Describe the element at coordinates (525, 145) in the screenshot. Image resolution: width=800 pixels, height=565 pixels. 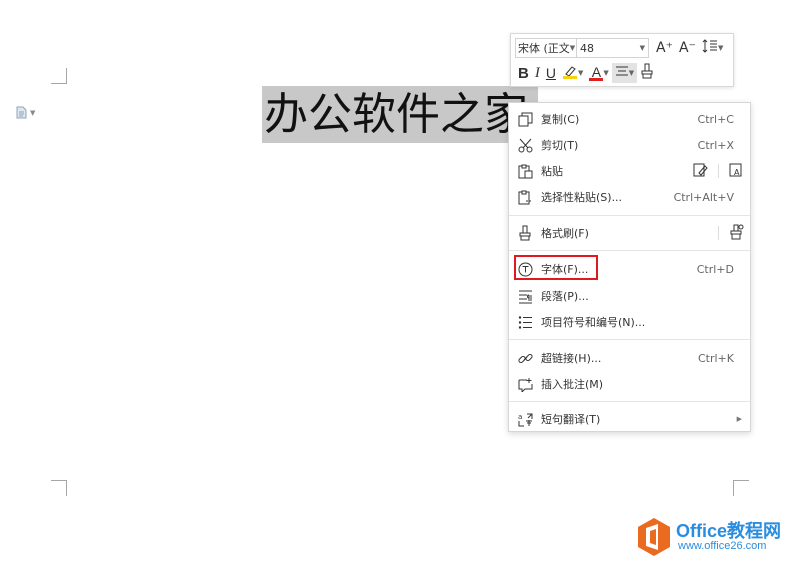
I see `scissors-icon` at that location.